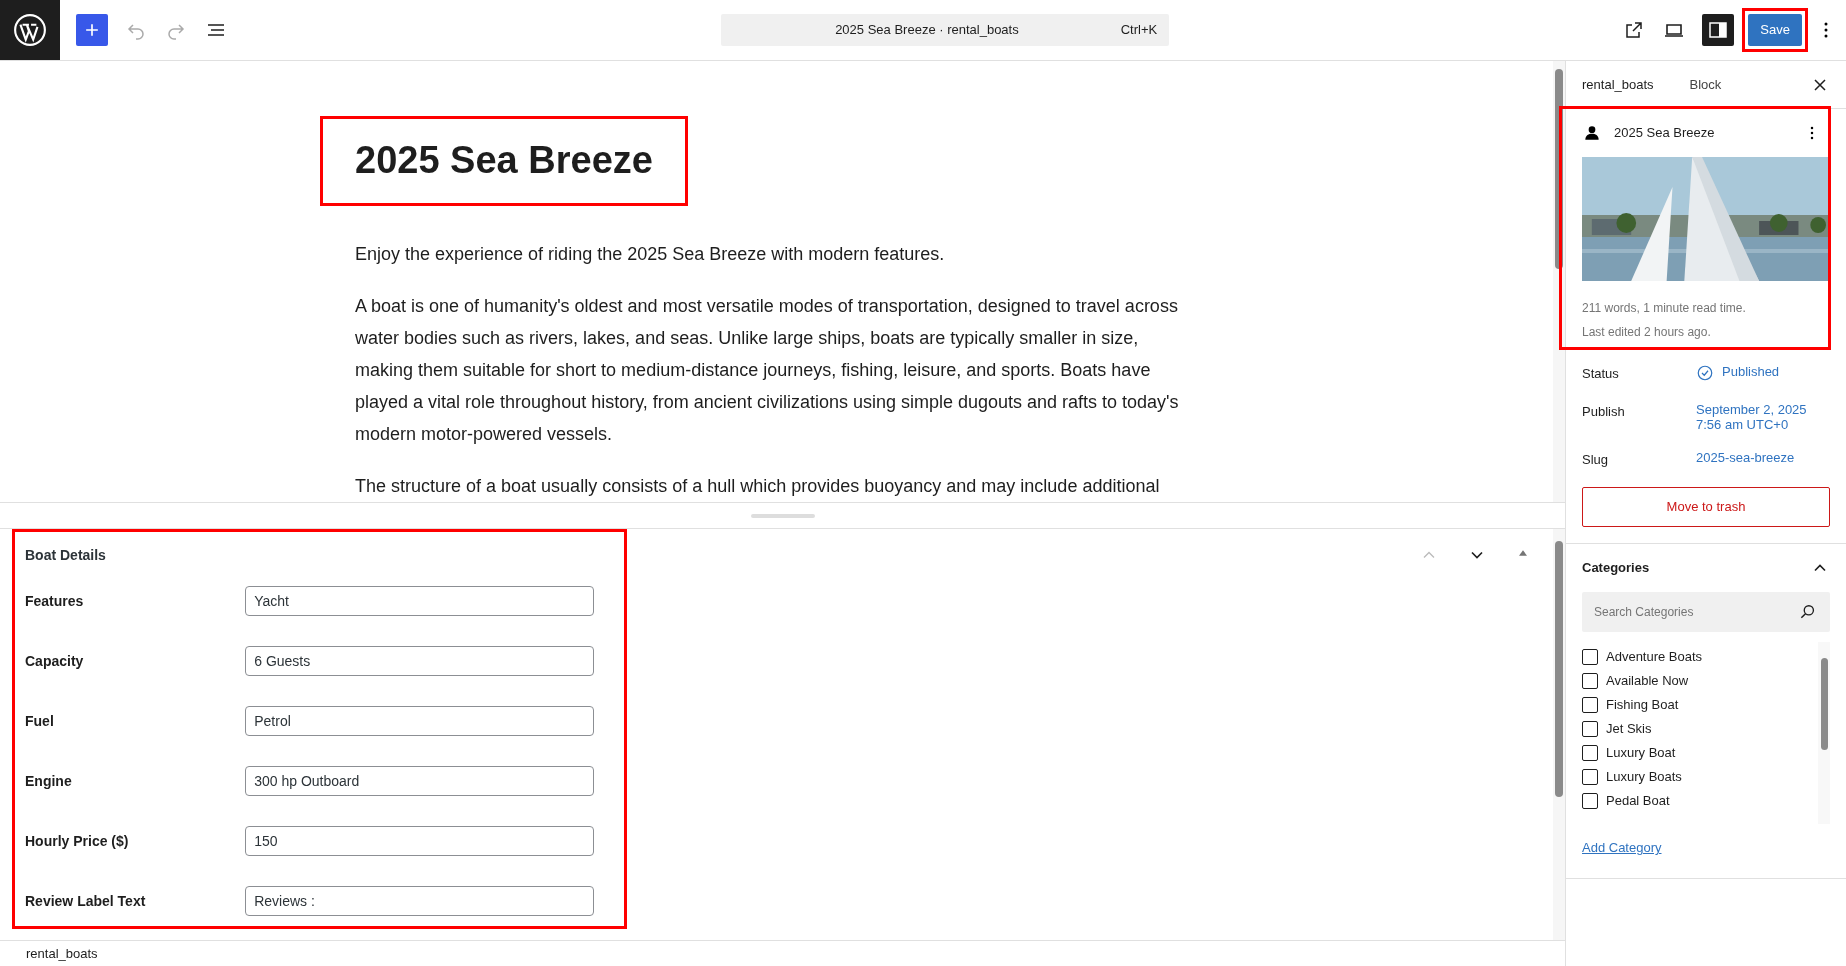 The height and width of the screenshot is (966, 1846). Describe the element at coordinates (1642, 705) in the screenshot. I see `category-label: Fishing Boat` at that location.